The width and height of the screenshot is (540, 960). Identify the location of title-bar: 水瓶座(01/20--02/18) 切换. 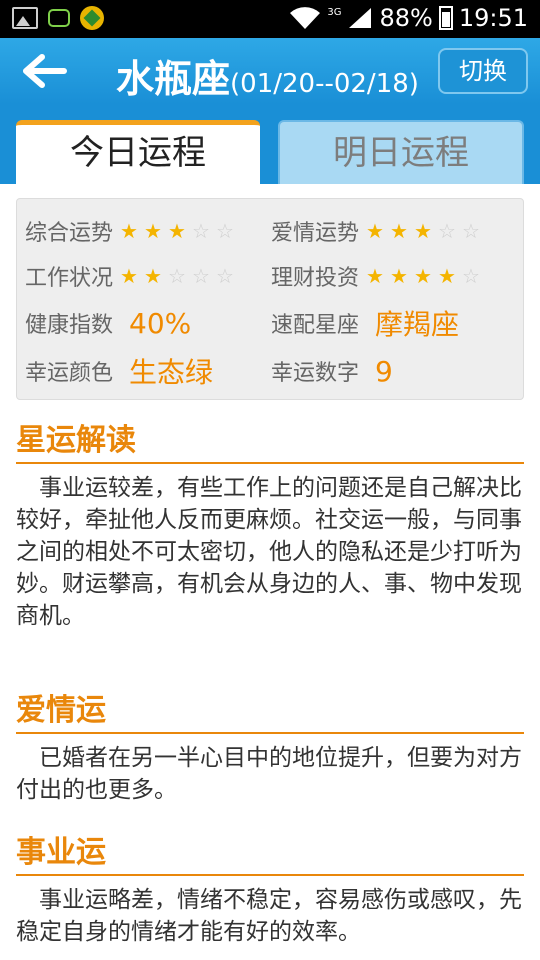
(270, 71).